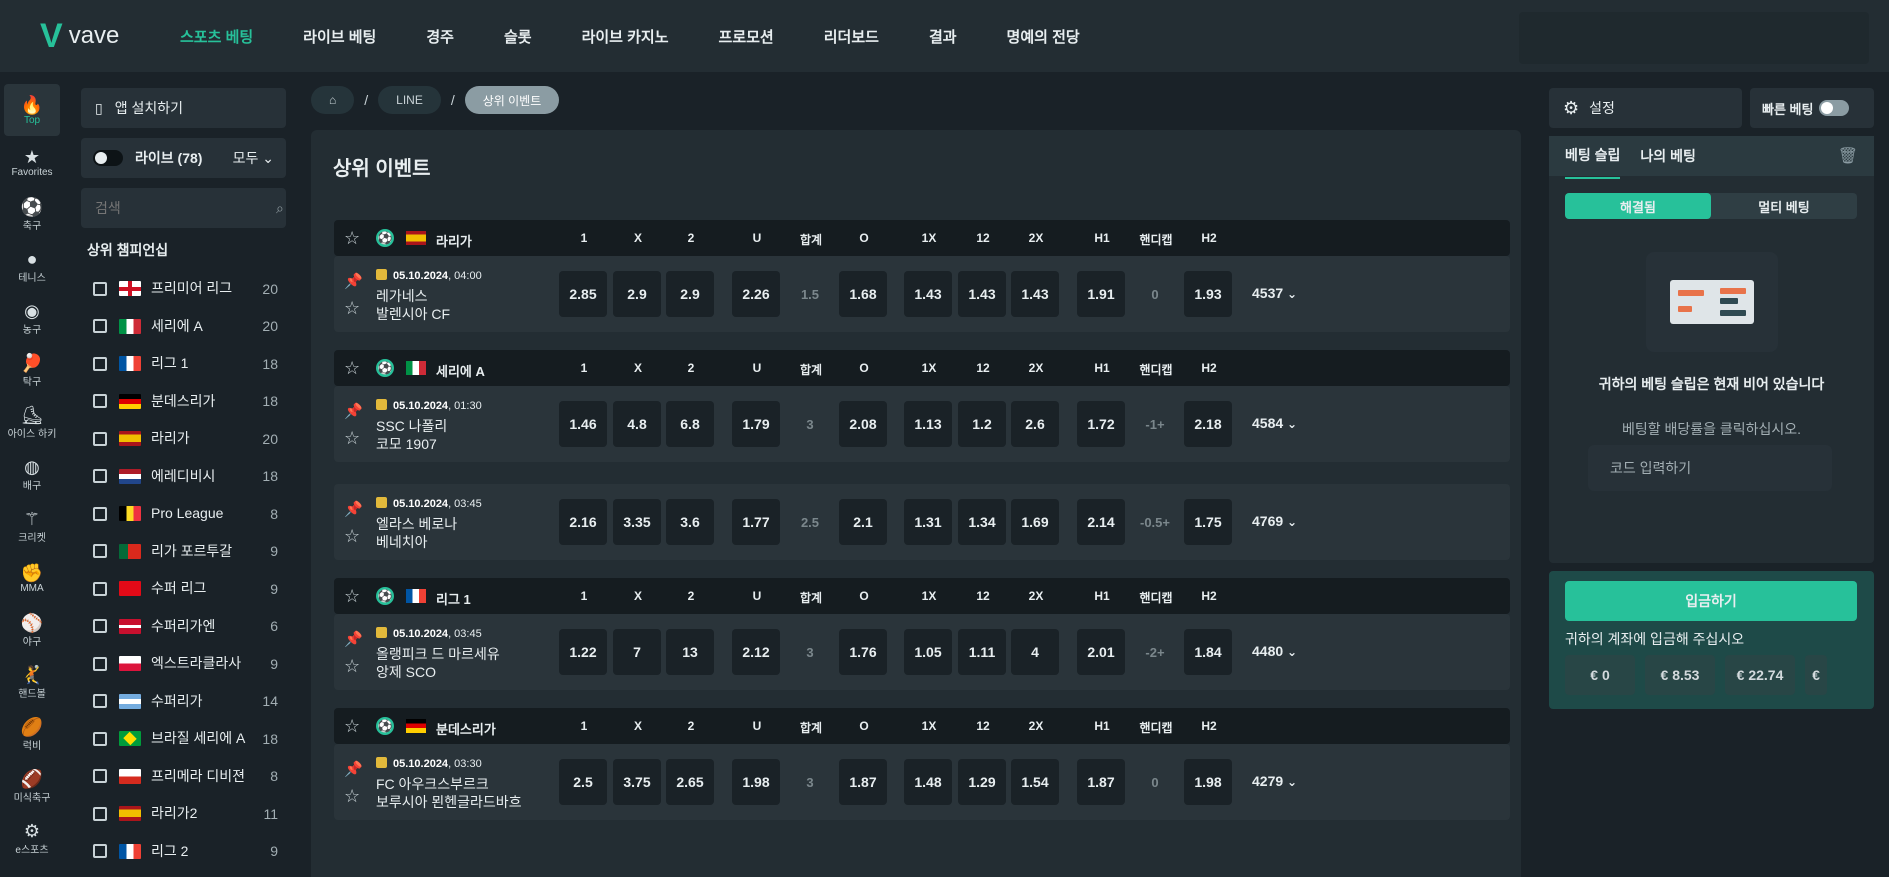 The image size is (1889, 877). What do you see at coordinates (1638, 206) in the screenshot?
I see `segment-single: 해결됨` at bounding box center [1638, 206].